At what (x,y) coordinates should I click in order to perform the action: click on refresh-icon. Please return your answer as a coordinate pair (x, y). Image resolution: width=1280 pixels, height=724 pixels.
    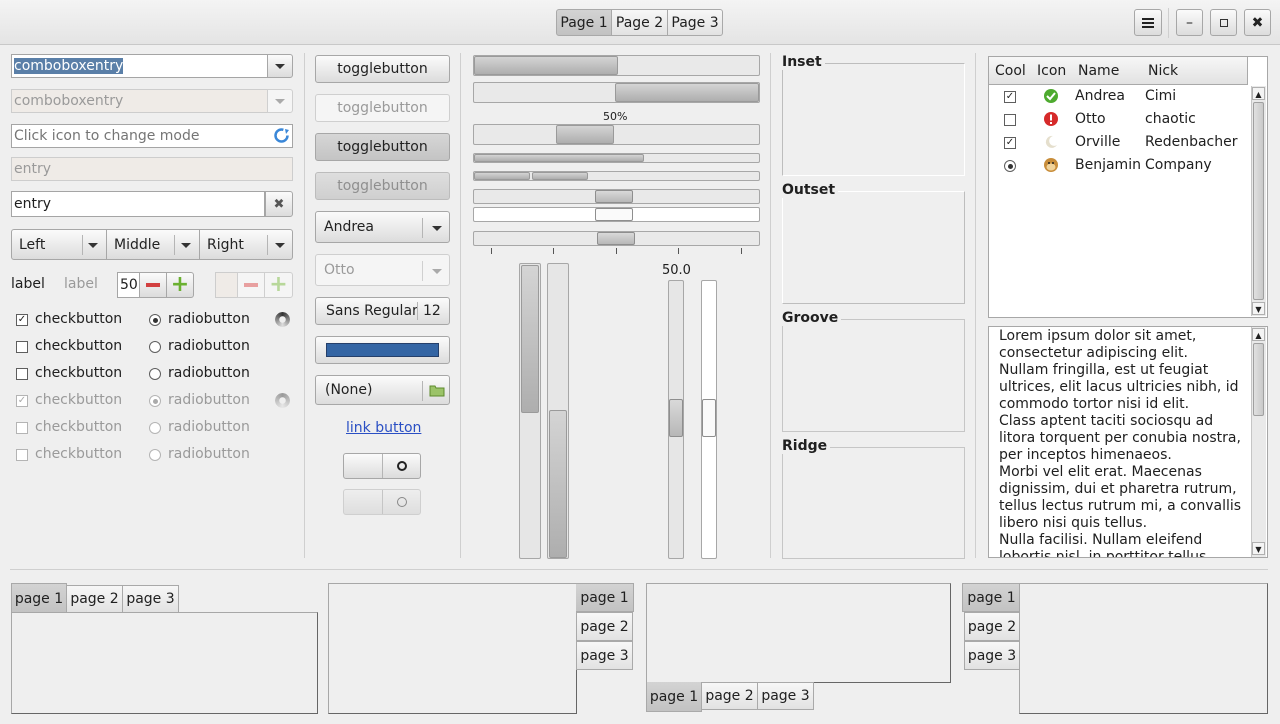
    Looking at the image, I should click on (281, 135).